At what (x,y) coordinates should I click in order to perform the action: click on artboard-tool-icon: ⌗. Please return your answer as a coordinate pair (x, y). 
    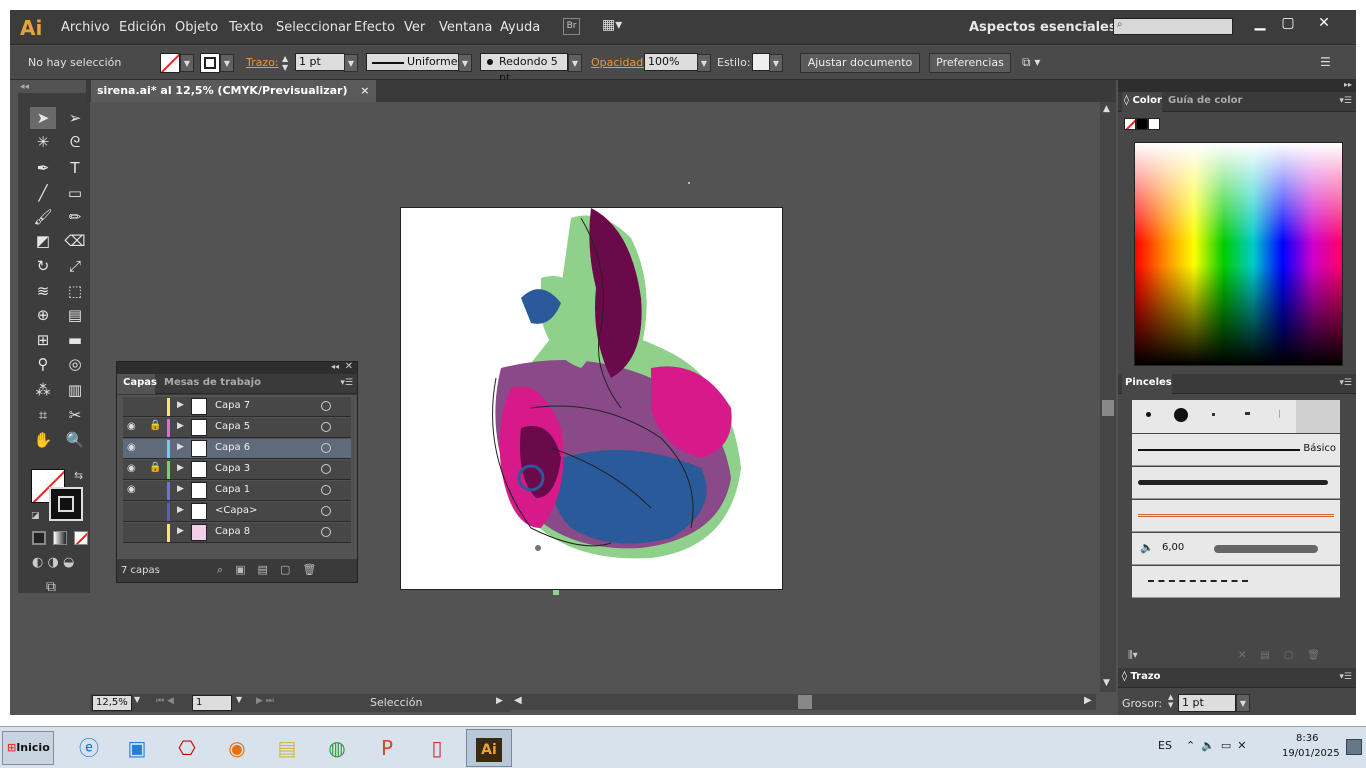
    Looking at the image, I should click on (43, 415).